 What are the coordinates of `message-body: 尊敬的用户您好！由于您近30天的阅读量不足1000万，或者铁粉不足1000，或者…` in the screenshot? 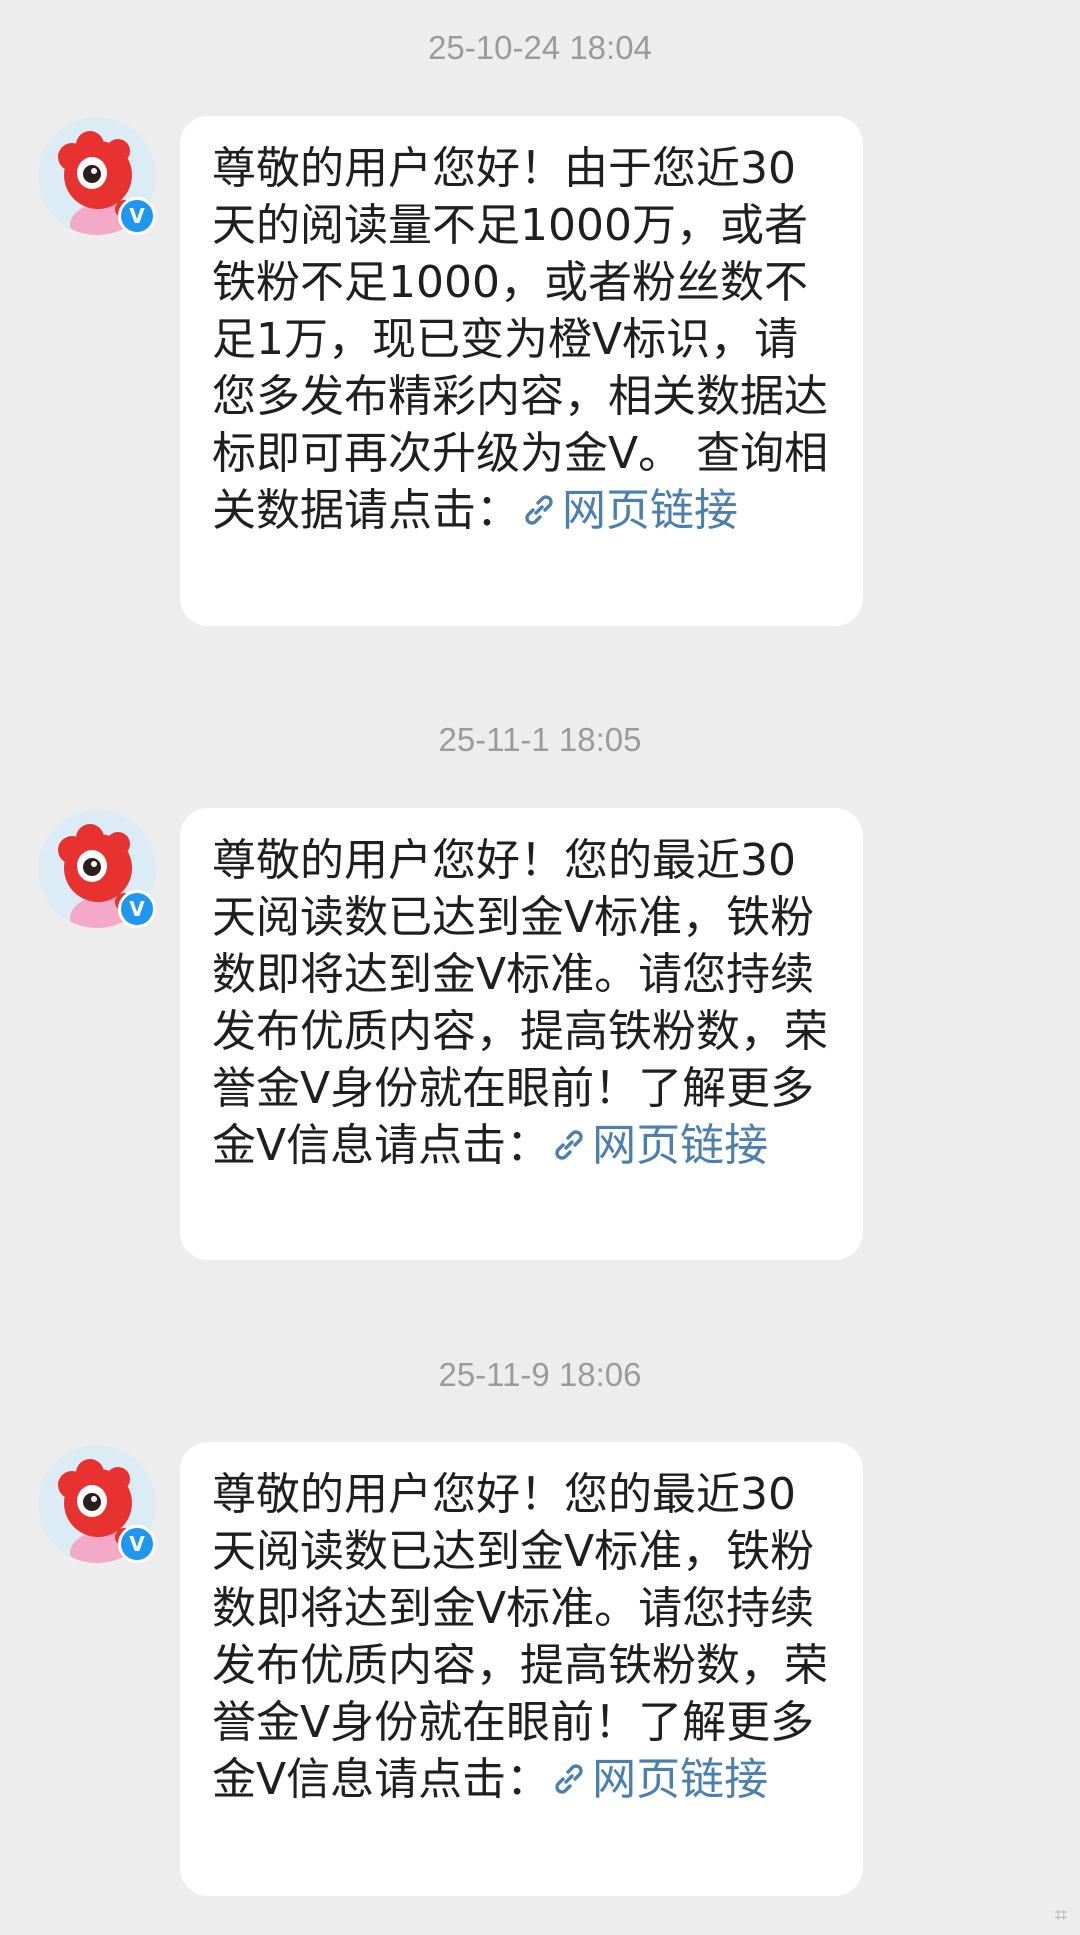 It's located at (524, 339).